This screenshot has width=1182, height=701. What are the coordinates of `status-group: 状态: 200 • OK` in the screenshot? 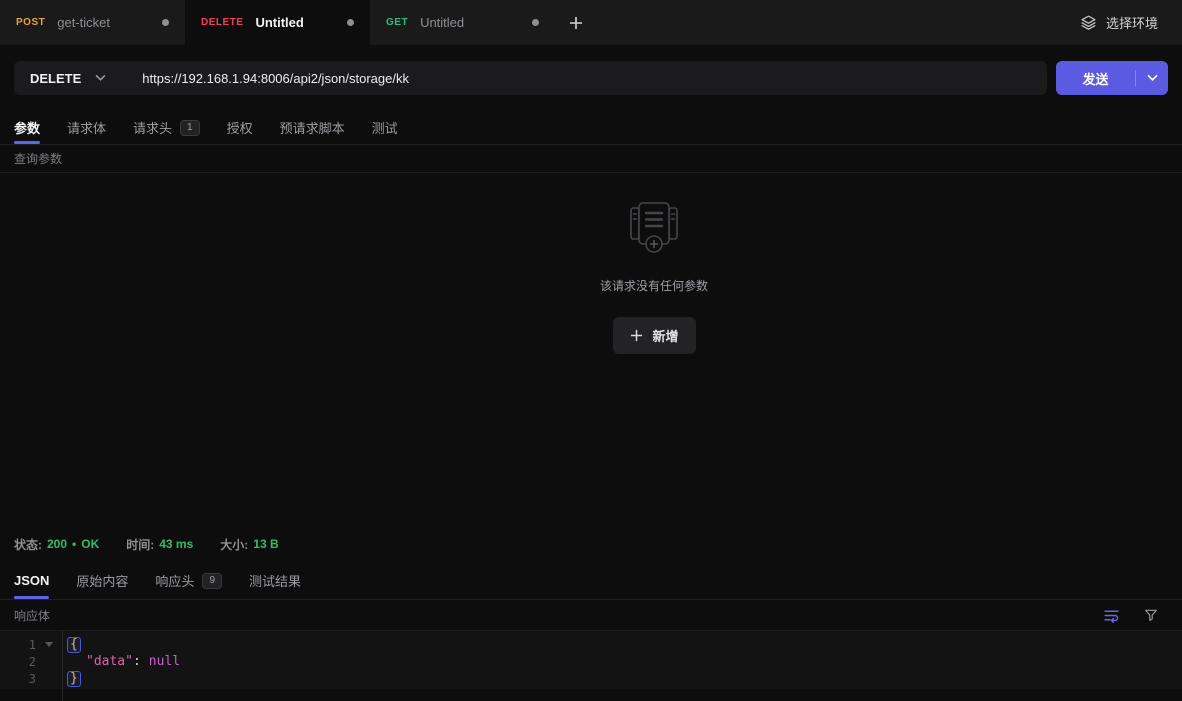 It's located at (56, 544).